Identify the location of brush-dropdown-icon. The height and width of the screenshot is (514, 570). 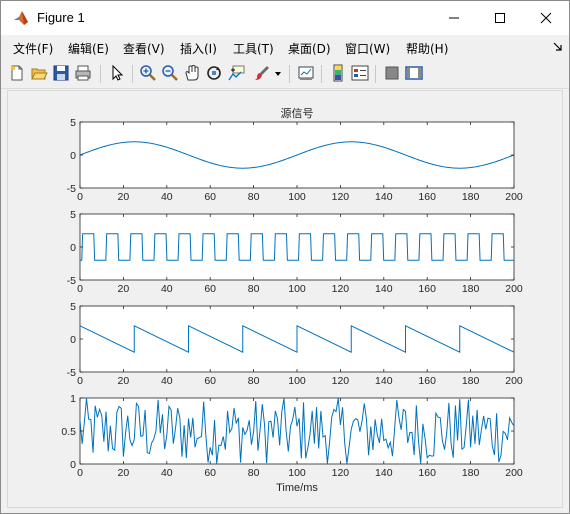
(278, 73).